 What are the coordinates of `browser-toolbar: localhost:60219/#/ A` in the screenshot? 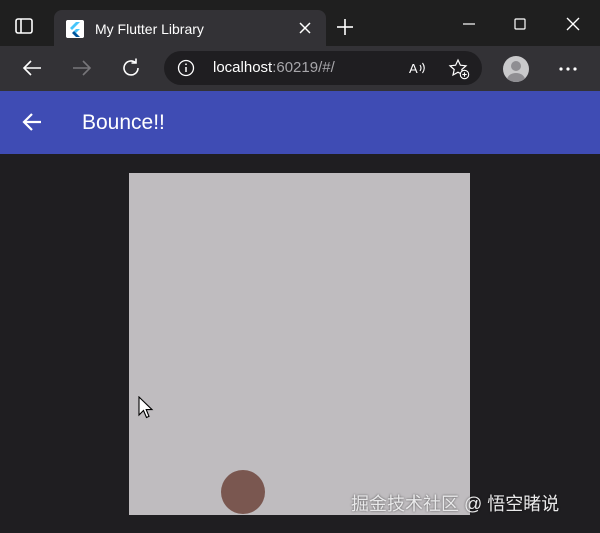 It's located at (300, 68).